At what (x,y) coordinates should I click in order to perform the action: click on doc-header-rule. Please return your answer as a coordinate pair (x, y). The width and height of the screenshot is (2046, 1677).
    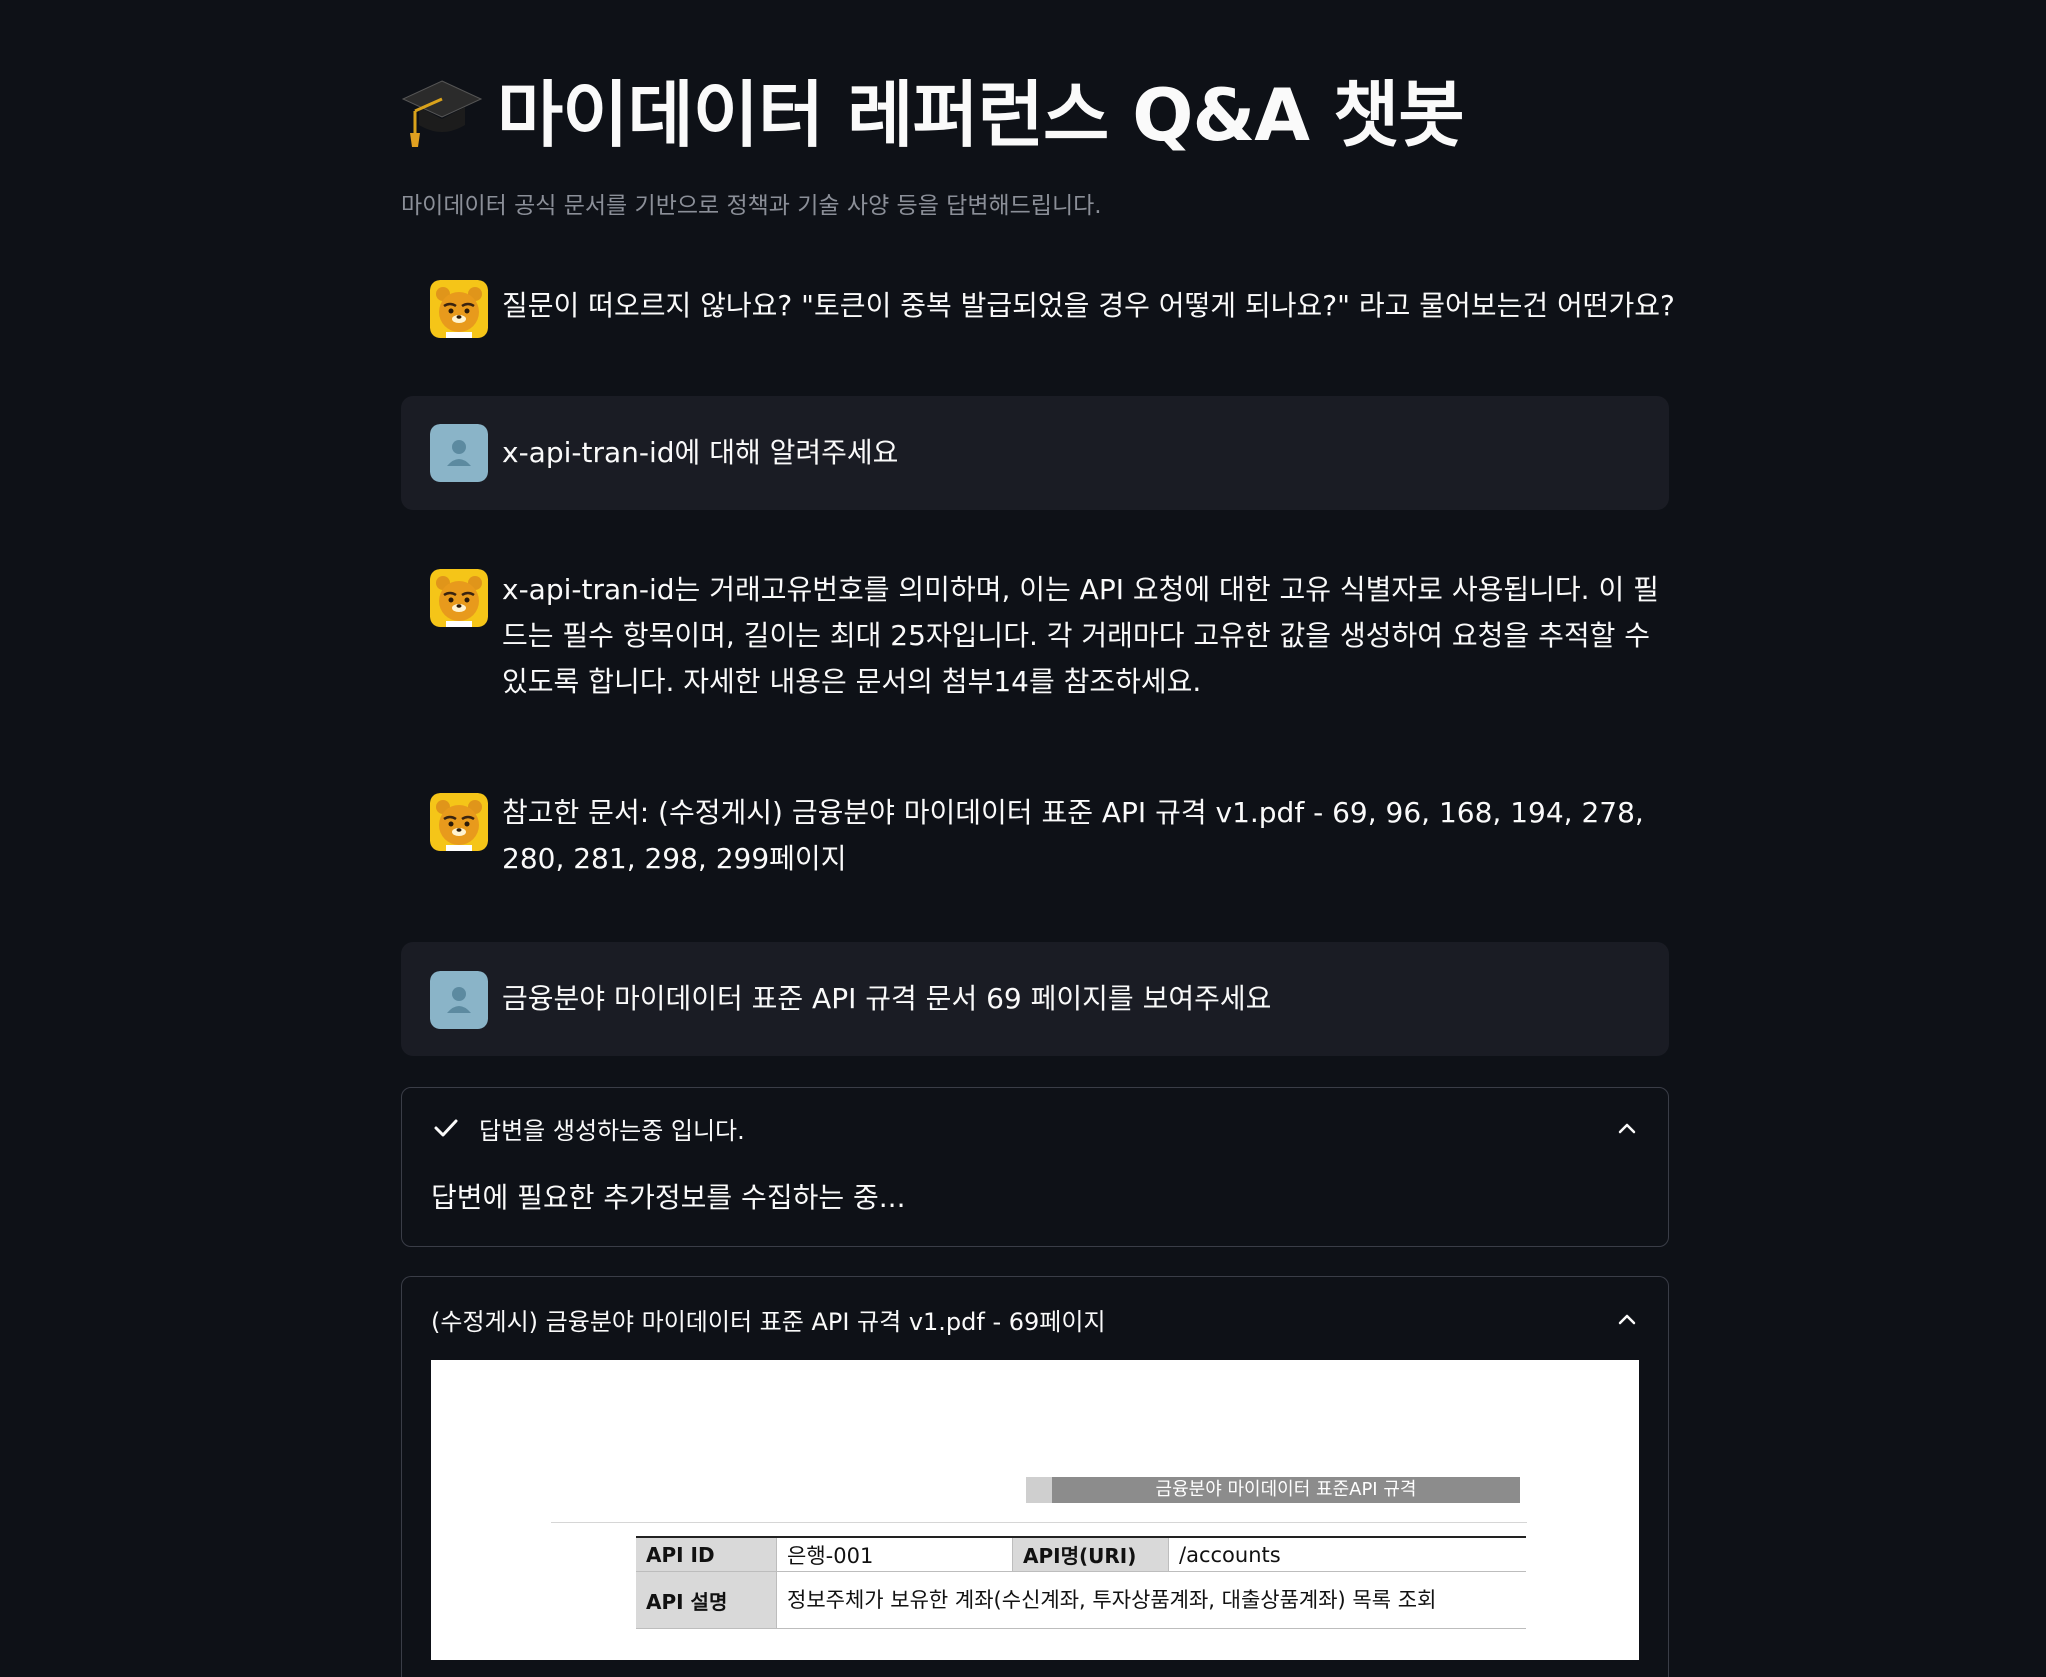
    Looking at the image, I should click on (1039, 1522).